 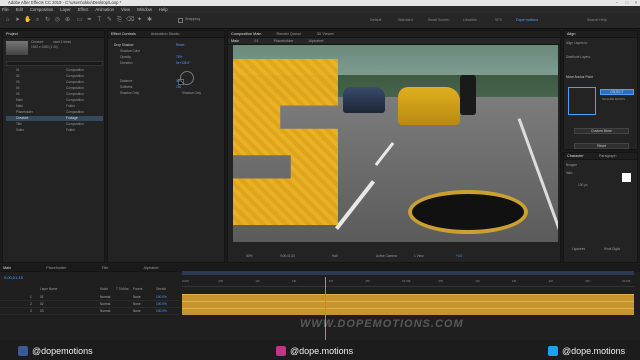 What do you see at coordinates (578, 249) in the screenshot?
I see `ligatures-checkbox-label: Ligatures` at bounding box center [578, 249].